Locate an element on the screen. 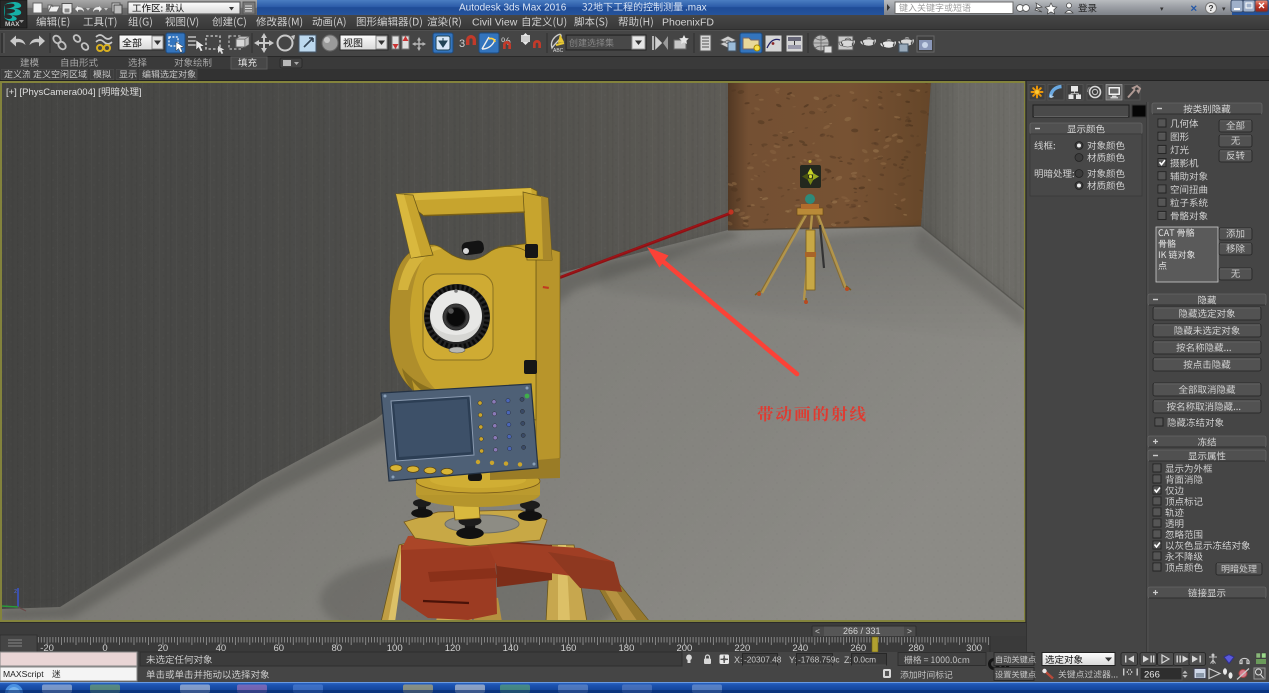 This screenshot has width=1269, height=693. svg-text: ABC is located at coordinates (558, 51).